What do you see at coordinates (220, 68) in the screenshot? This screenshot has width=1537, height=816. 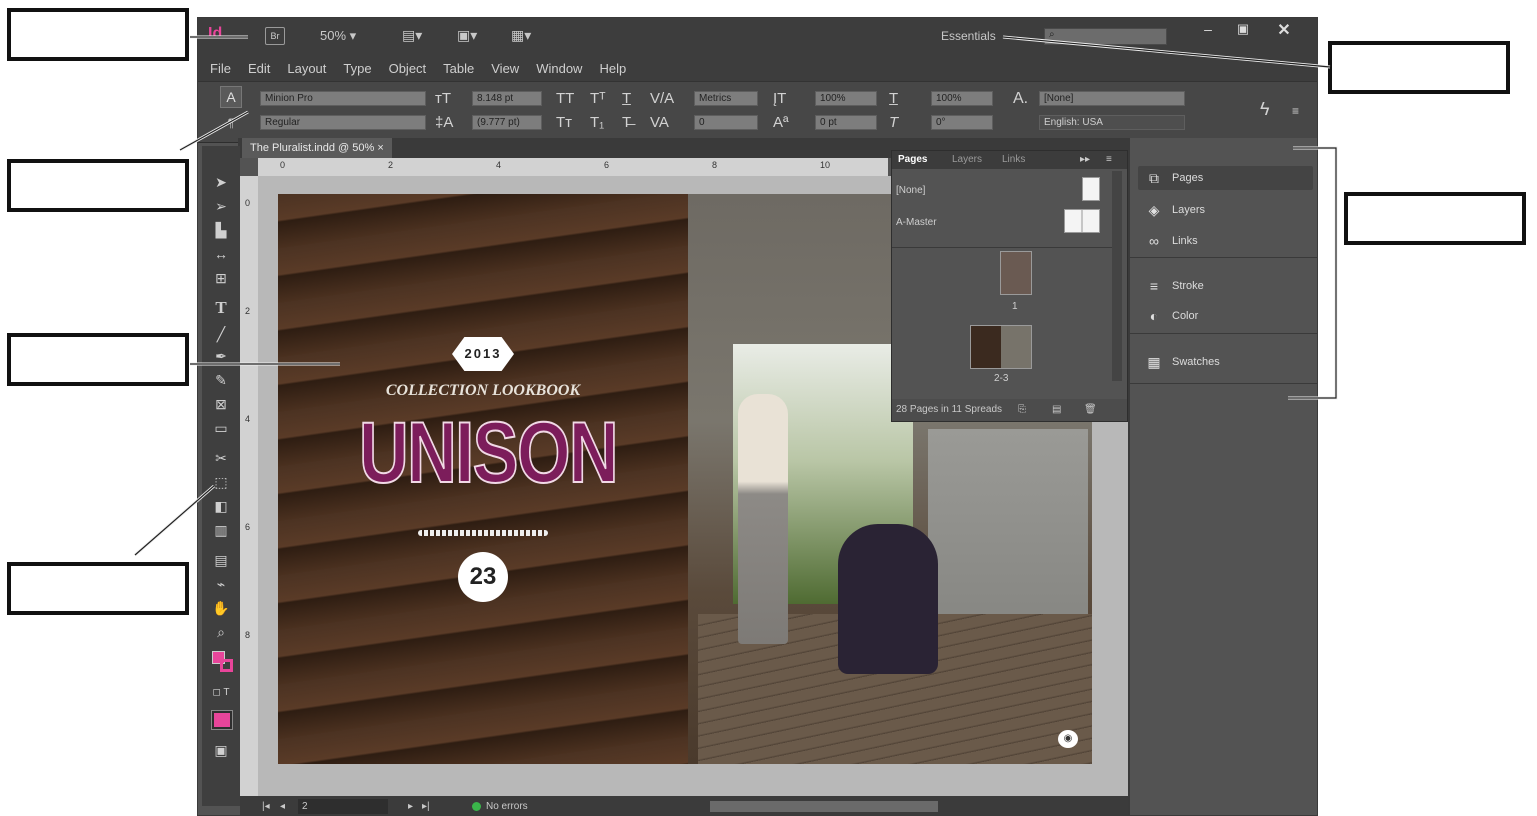 I see `menu-file: File` at bounding box center [220, 68].